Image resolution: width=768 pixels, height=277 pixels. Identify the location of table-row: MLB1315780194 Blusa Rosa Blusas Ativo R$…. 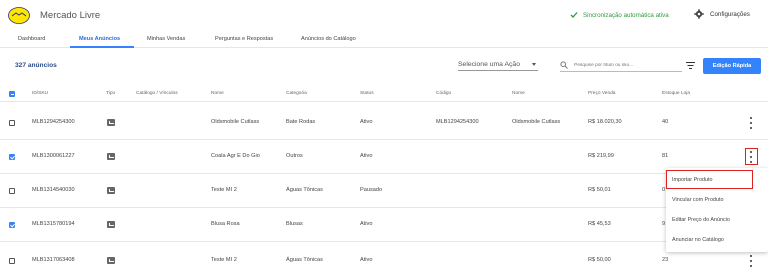
(384, 225).